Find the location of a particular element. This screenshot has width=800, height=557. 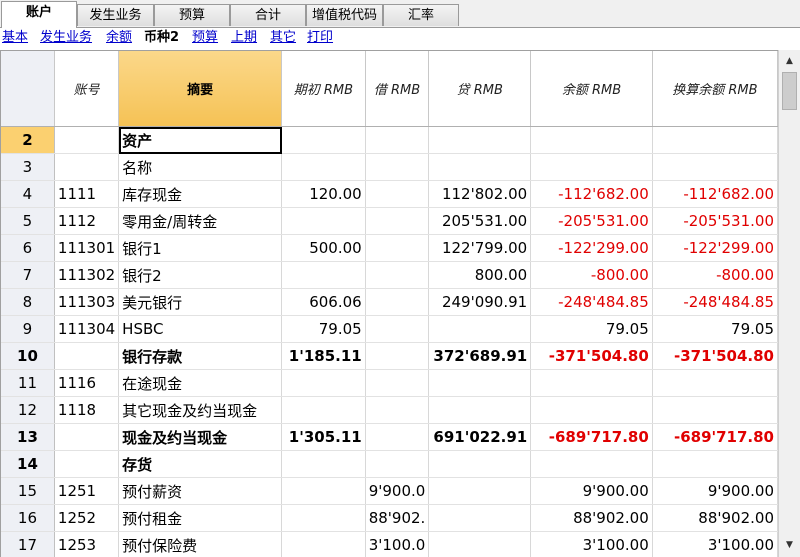

row-number: 13 is located at coordinates (28, 437).